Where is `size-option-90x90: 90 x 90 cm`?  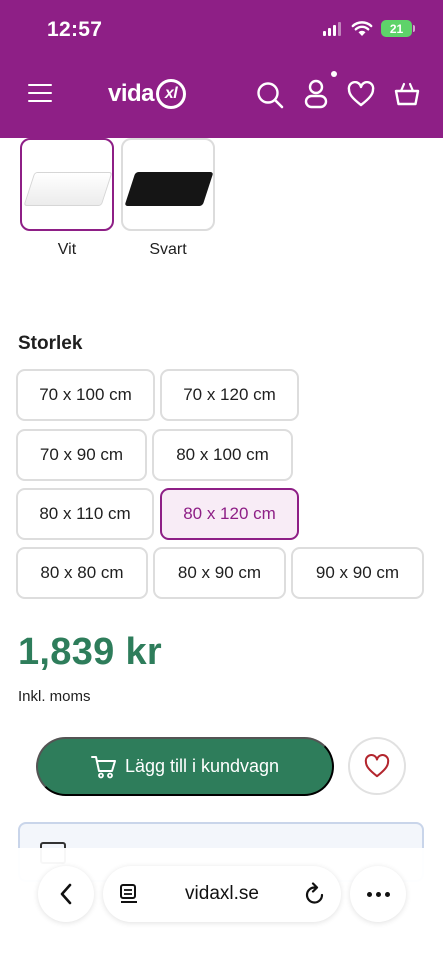
size-option-90x90: 90 x 90 cm is located at coordinates (357, 573).